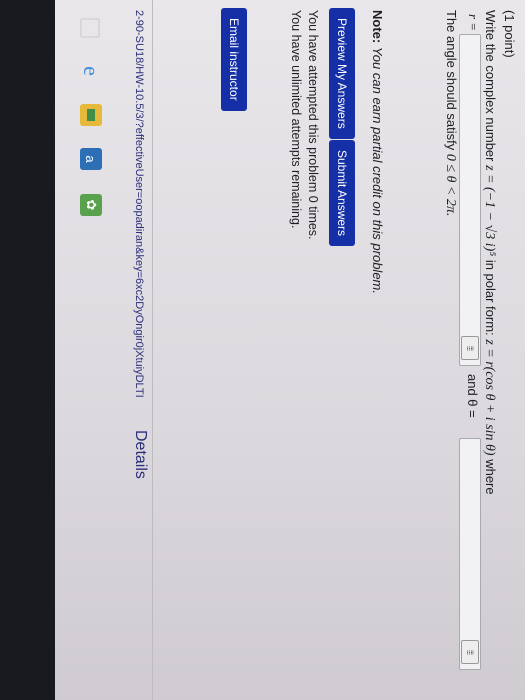  Describe the element at coordinates (234, 59) in the screenshot. I see `email-instructor-button: Email instructor` at that location.